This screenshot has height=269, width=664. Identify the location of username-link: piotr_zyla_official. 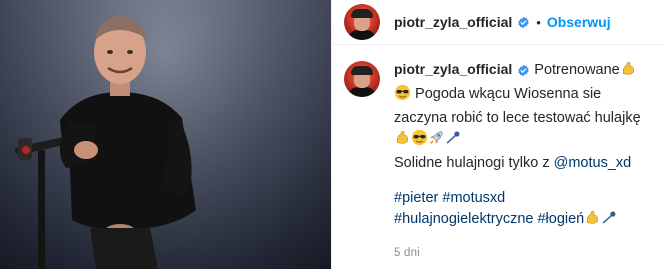
(453, 22).